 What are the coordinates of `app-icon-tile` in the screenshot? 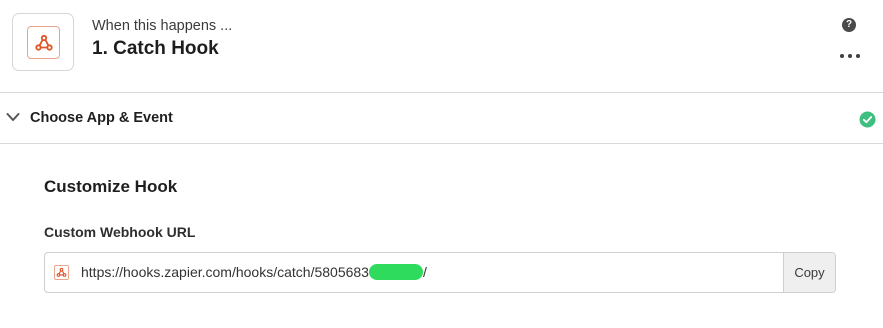 It's located at (43, 42).